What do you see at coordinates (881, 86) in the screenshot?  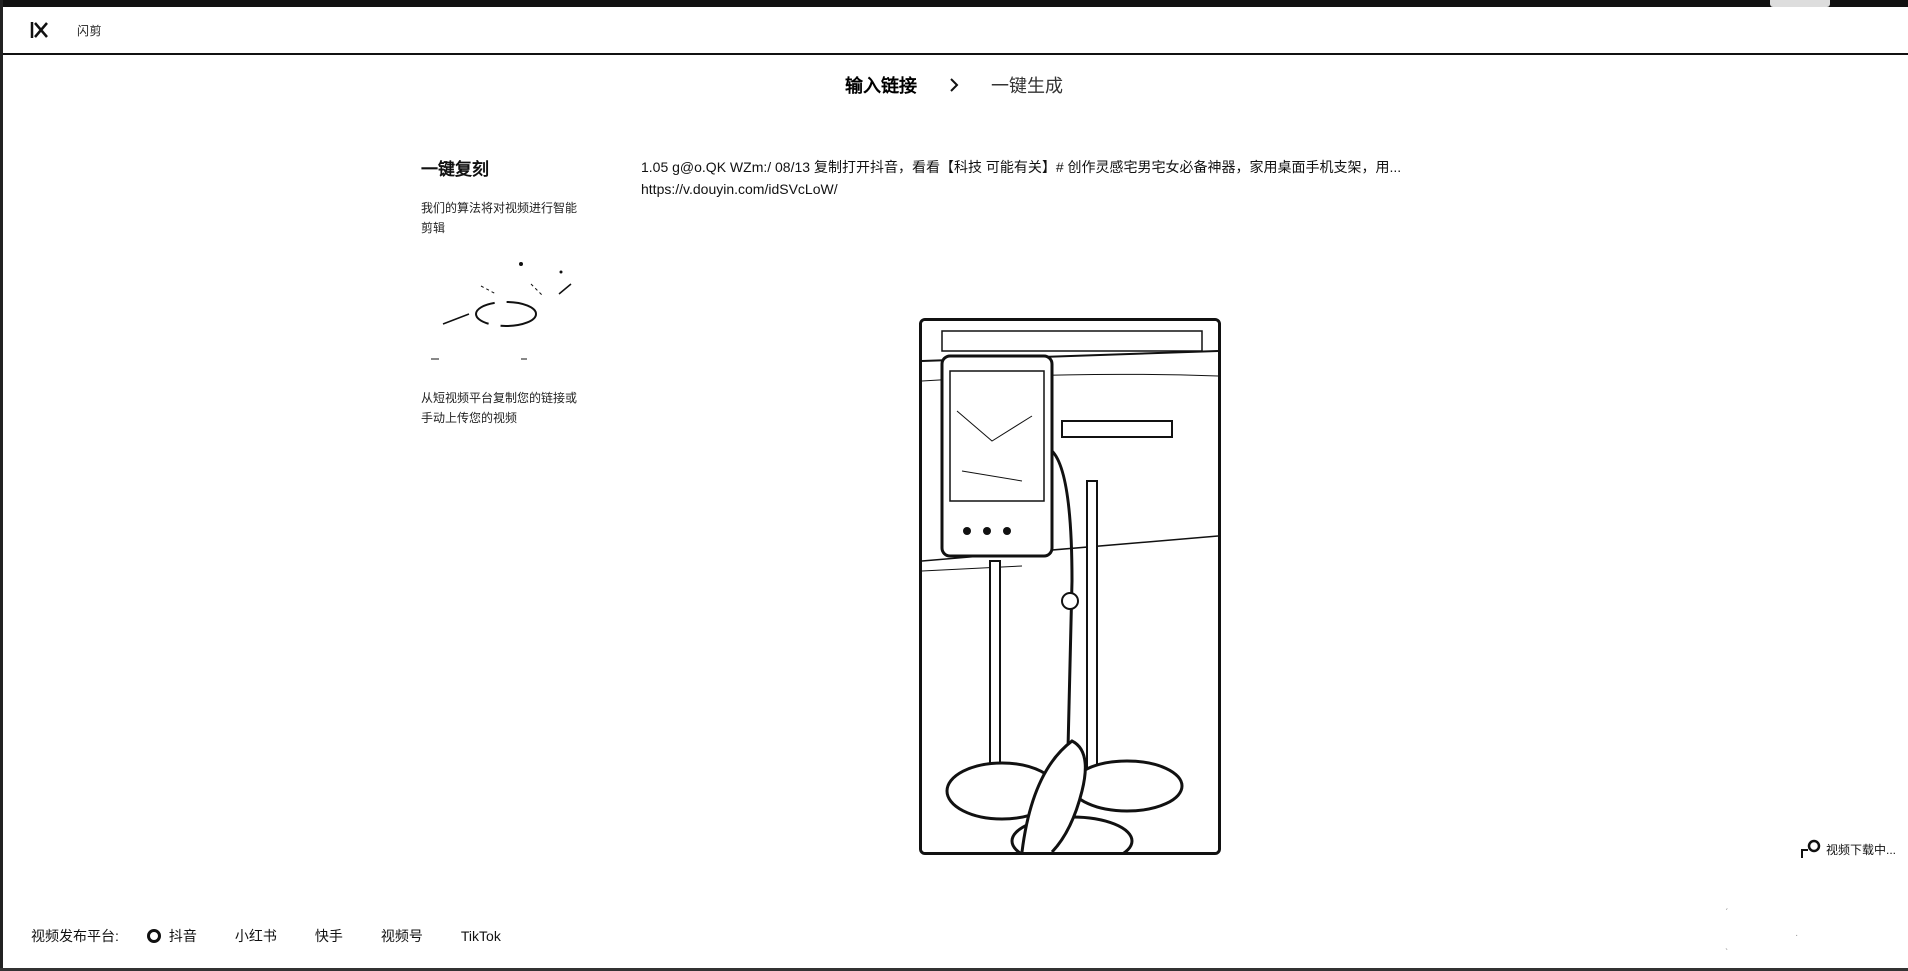 I see `step-input-link: 输入链接` at bounding box center [881, 86].